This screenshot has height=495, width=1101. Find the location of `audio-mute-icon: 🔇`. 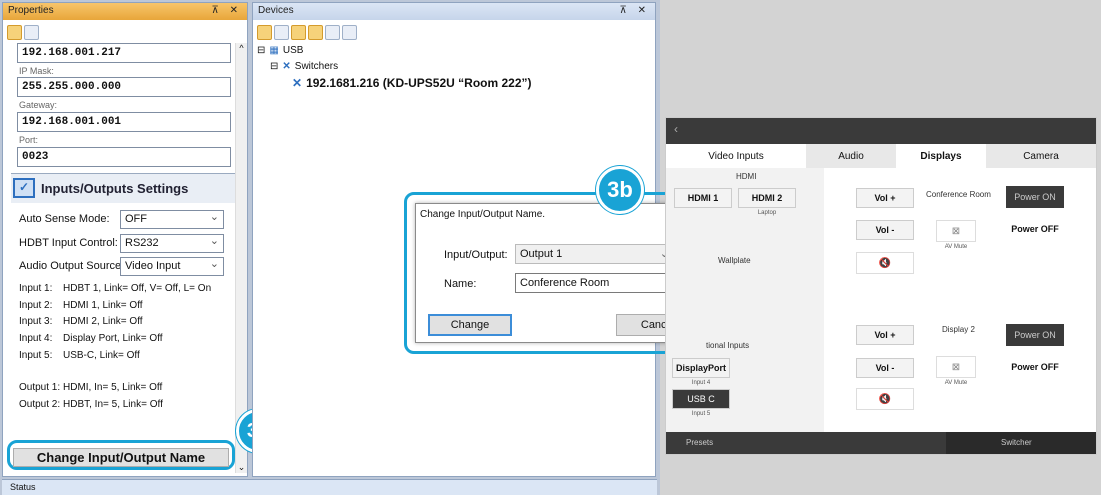

audio-mute-icon: 🔇 is located at coordinates (885, 263).